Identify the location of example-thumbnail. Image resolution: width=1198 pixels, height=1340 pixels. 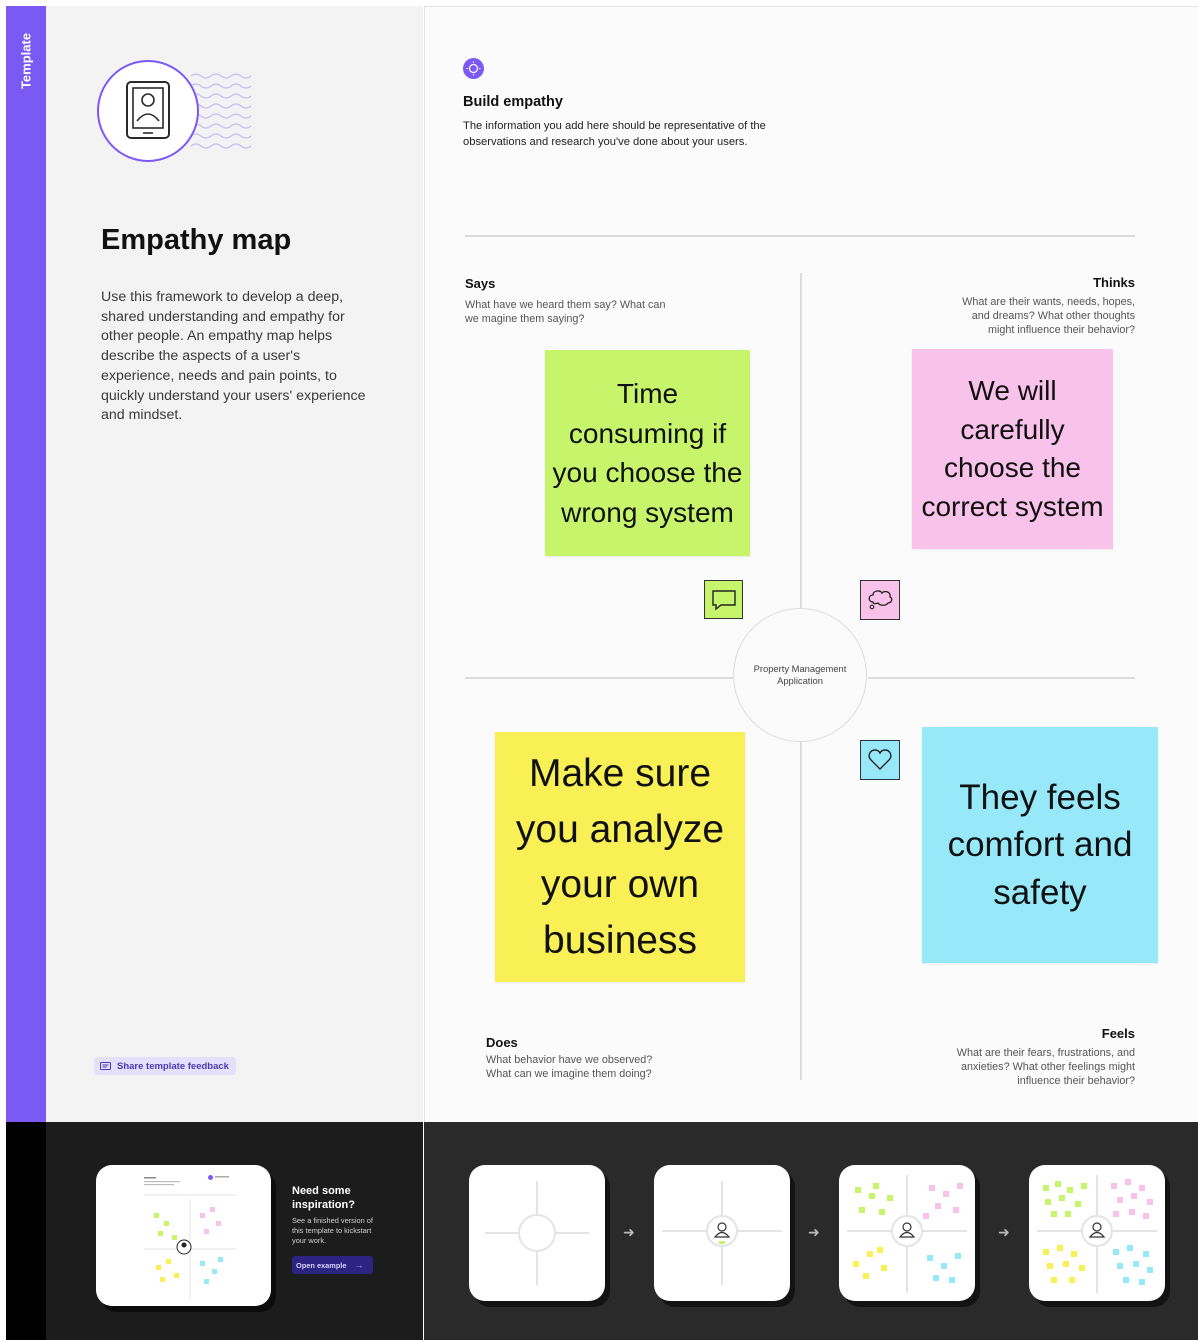
(183, 1235).